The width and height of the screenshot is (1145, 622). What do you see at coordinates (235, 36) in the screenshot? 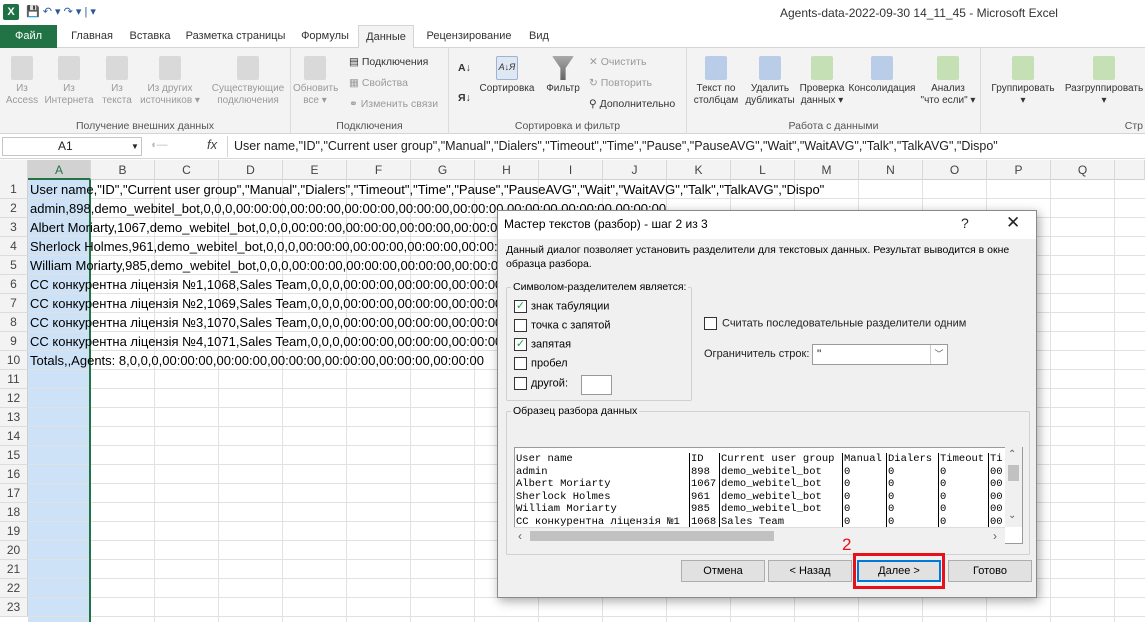
I see `tab-page-layout: Разметка страницы` at bounding box center [235, 36].